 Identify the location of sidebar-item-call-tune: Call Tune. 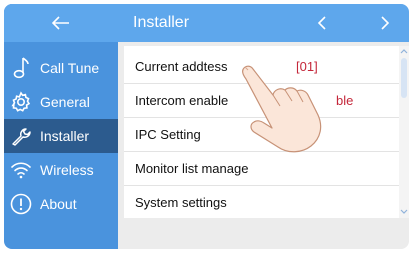
(61, 68).